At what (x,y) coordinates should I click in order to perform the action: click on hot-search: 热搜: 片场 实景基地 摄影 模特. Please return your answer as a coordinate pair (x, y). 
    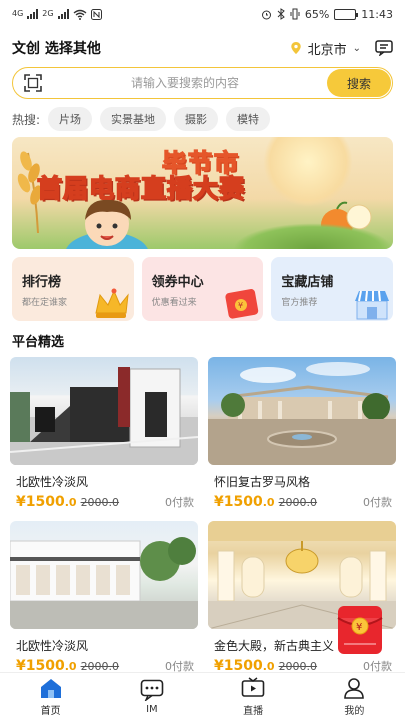
    Looking at the image, I should click on (141, 119).